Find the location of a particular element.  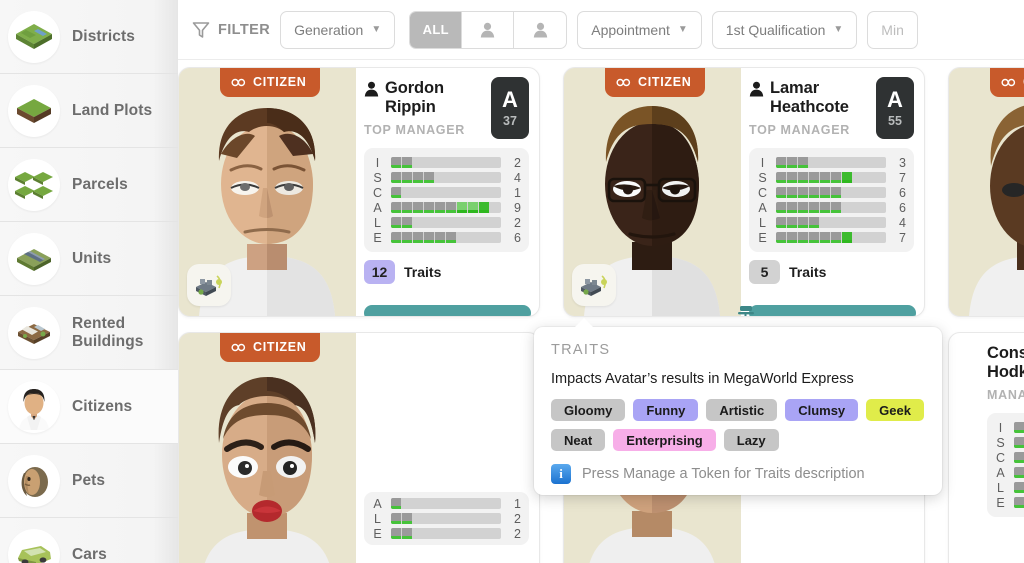

filter-label: FILTER is located at coordinates (244, 29).